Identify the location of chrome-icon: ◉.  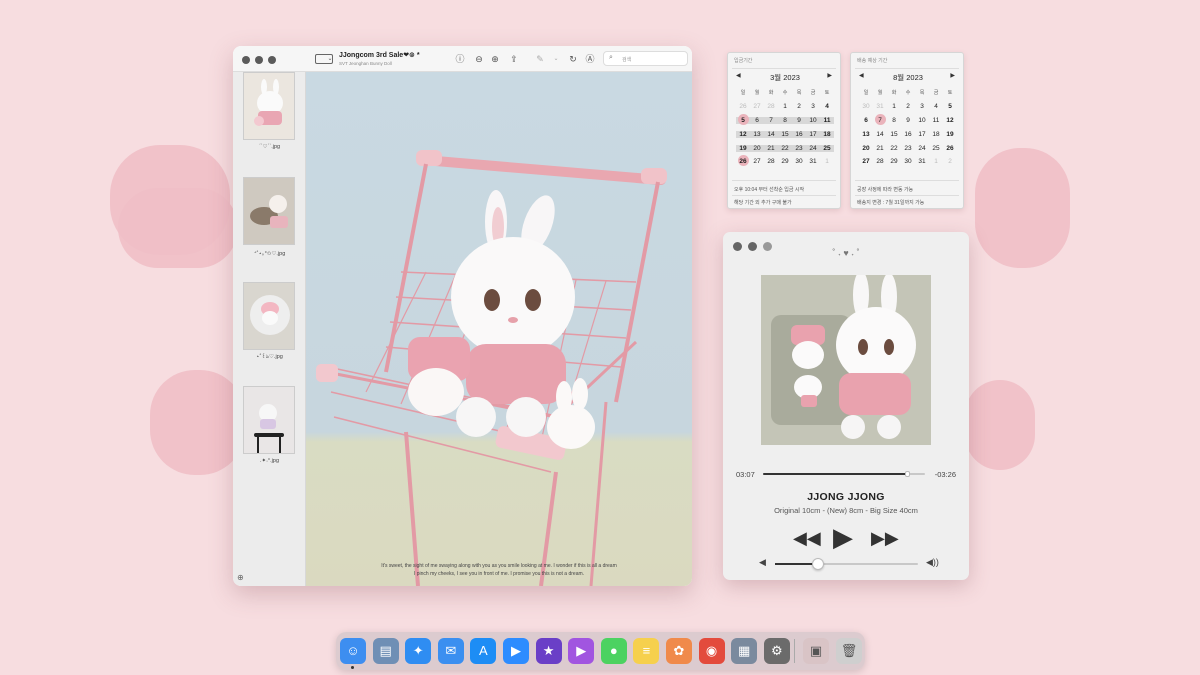
(711, 651).